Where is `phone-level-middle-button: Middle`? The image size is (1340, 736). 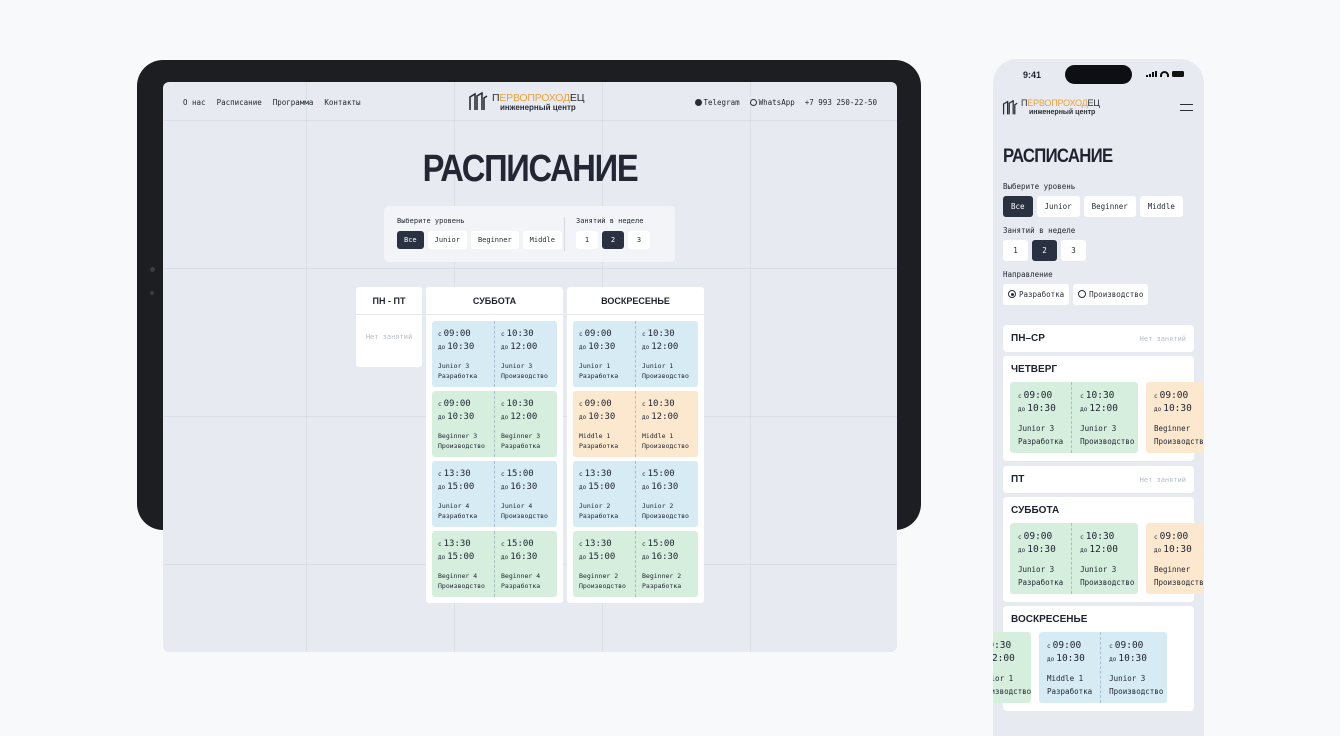
phone-level-middle-button: Middle is located at coordinates (1161, 206).